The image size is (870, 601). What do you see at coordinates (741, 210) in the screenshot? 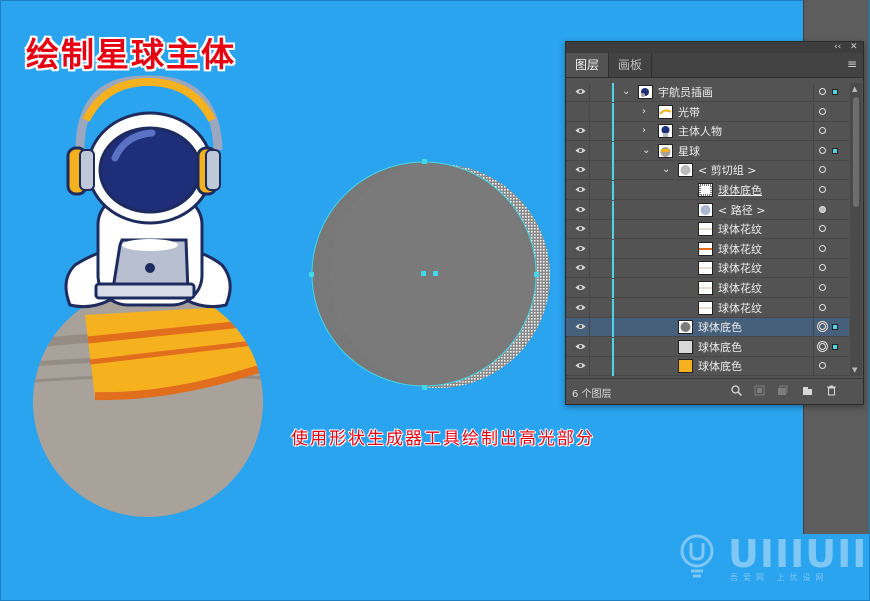
I see `layer-name: < 路径 >` at bounding box center [741, 210].